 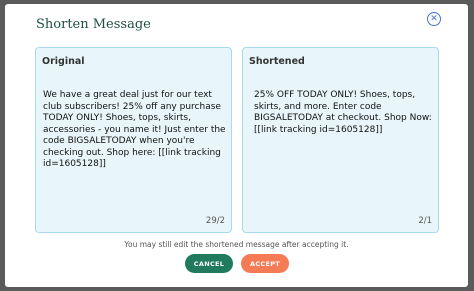 I want to click on accept-button: ACCEPT, so click(x=265, y=263).